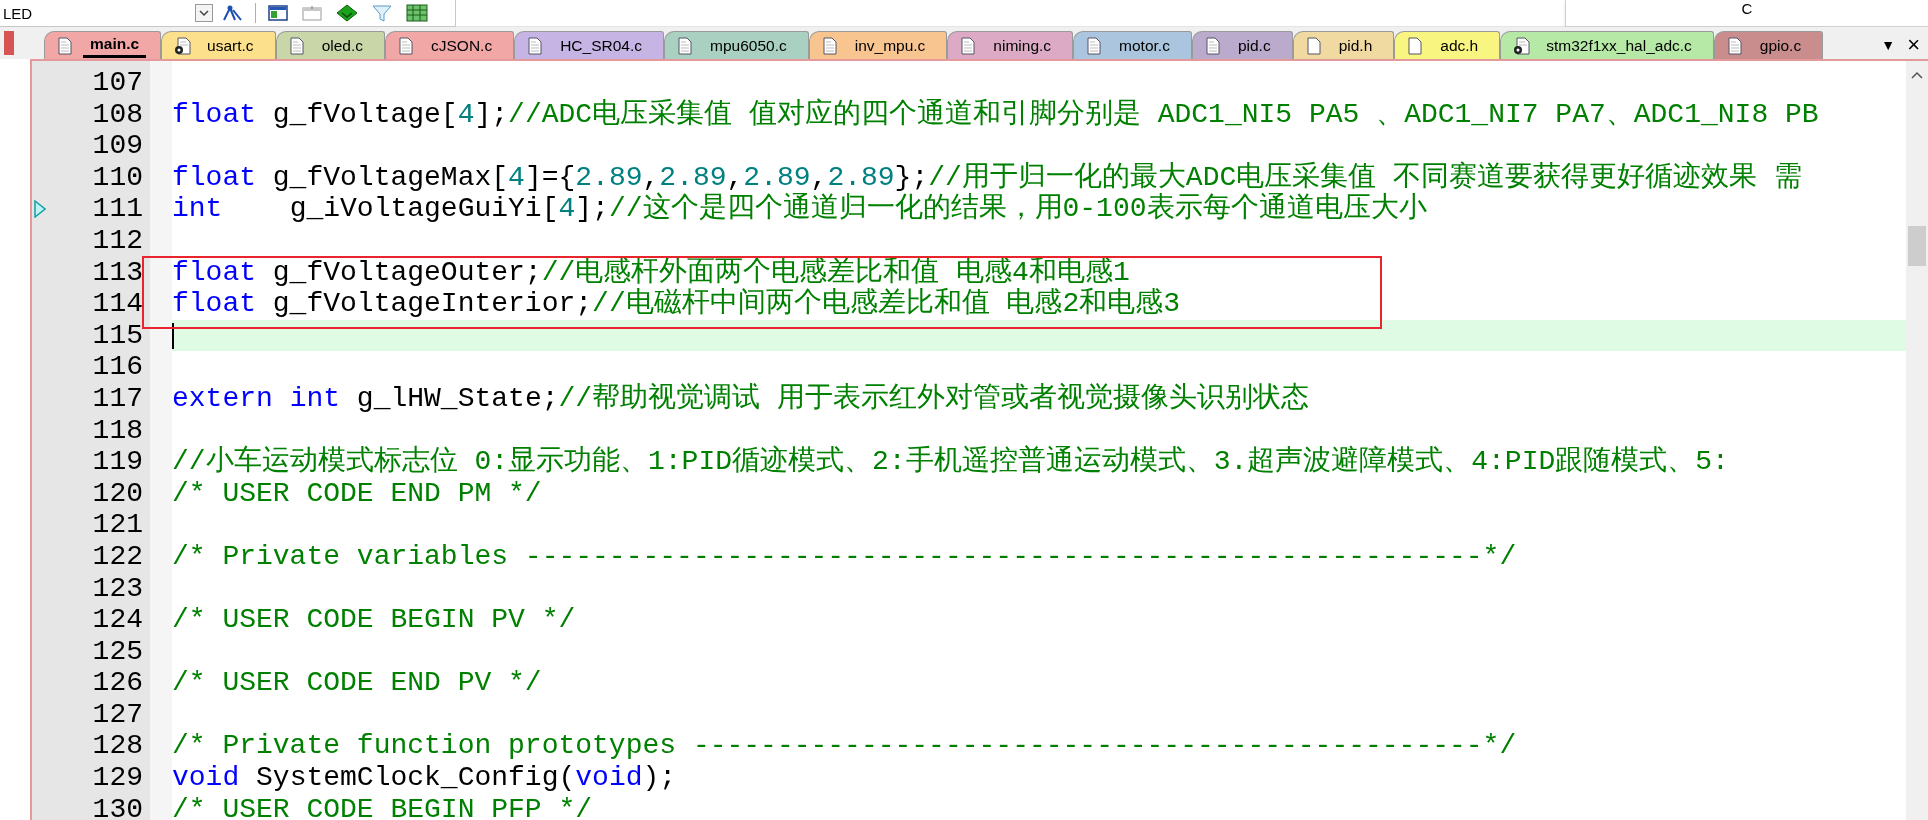 Image resolution: width=1928 pixels, height=820 pixels. What do you see at coordinates (117, 146) in the screenshot?
I see `line-number: 109` at bounding box center [117, 146].